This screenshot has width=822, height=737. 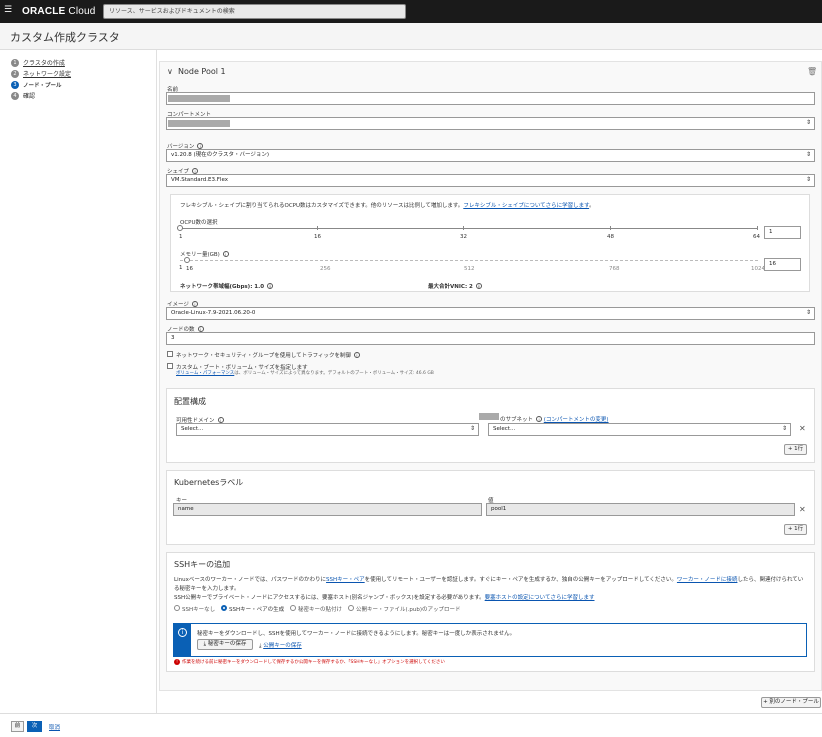 What do you see at coordinates (526, 206) in the screenshot?
I see `flex-shape-link: フレキシブル・シェイプについてさらに学習します` at bounding box center [526, 206].